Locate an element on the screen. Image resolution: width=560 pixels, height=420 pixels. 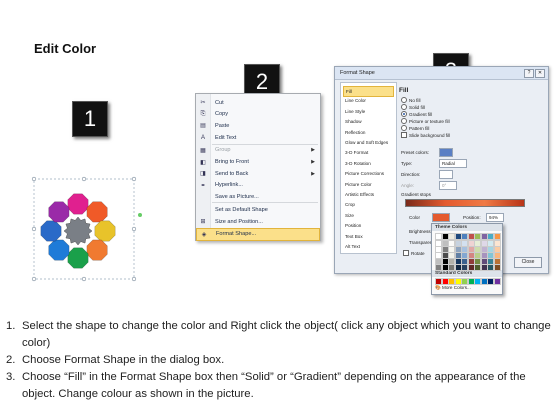
category-item: Alt Text is located at coordinates (368, 246).